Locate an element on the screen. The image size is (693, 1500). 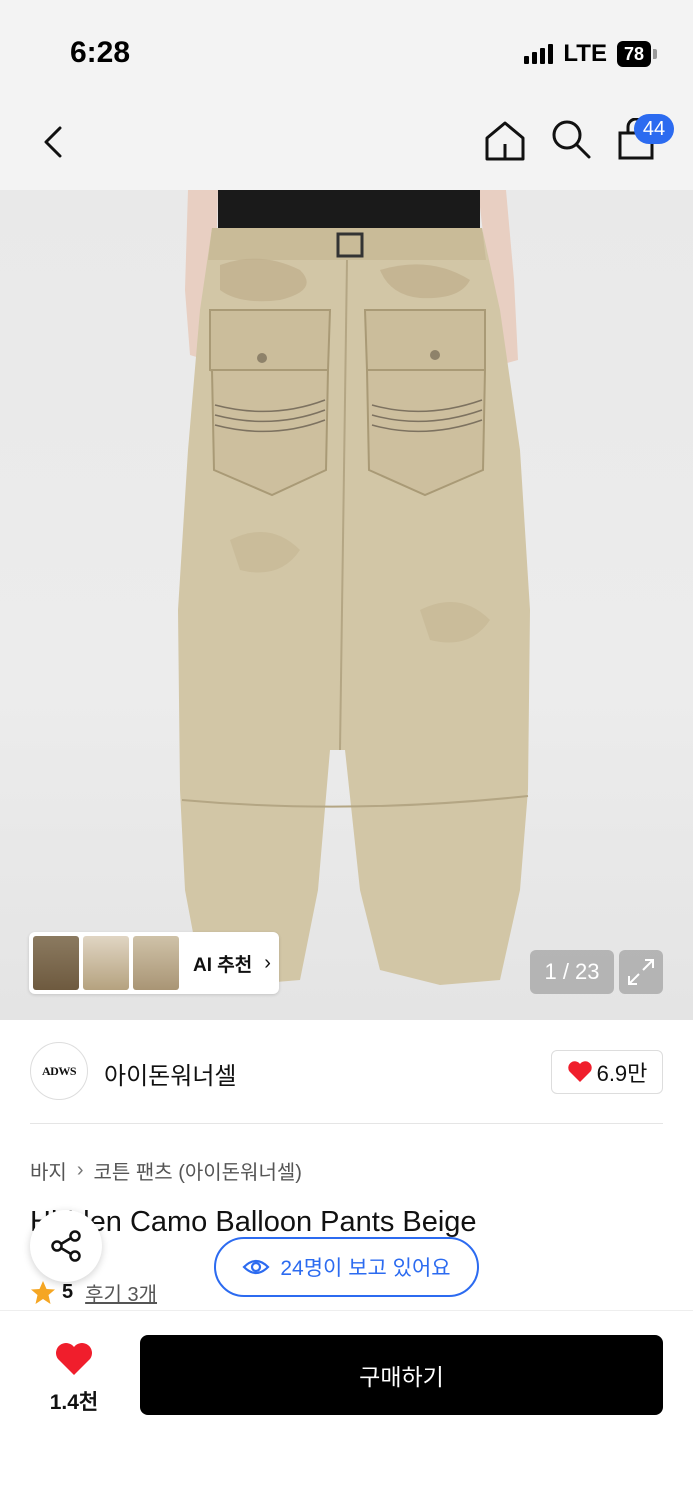
breadcrumb: 바지 › 코튼 팬츠 (아이돈워너셀) is located at coordinates (166, 1170).